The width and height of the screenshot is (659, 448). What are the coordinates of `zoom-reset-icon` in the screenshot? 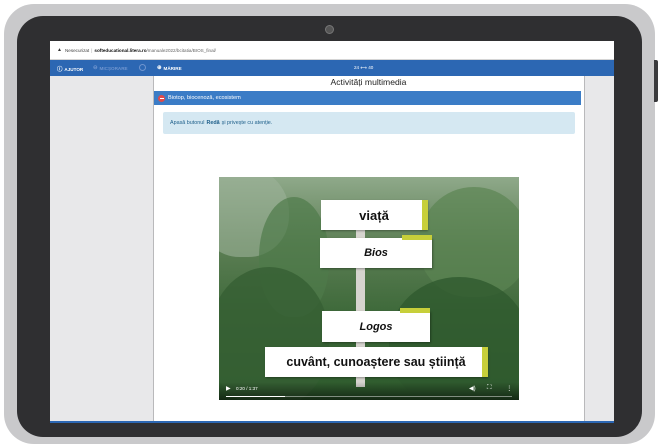 It's located at (142, 67).